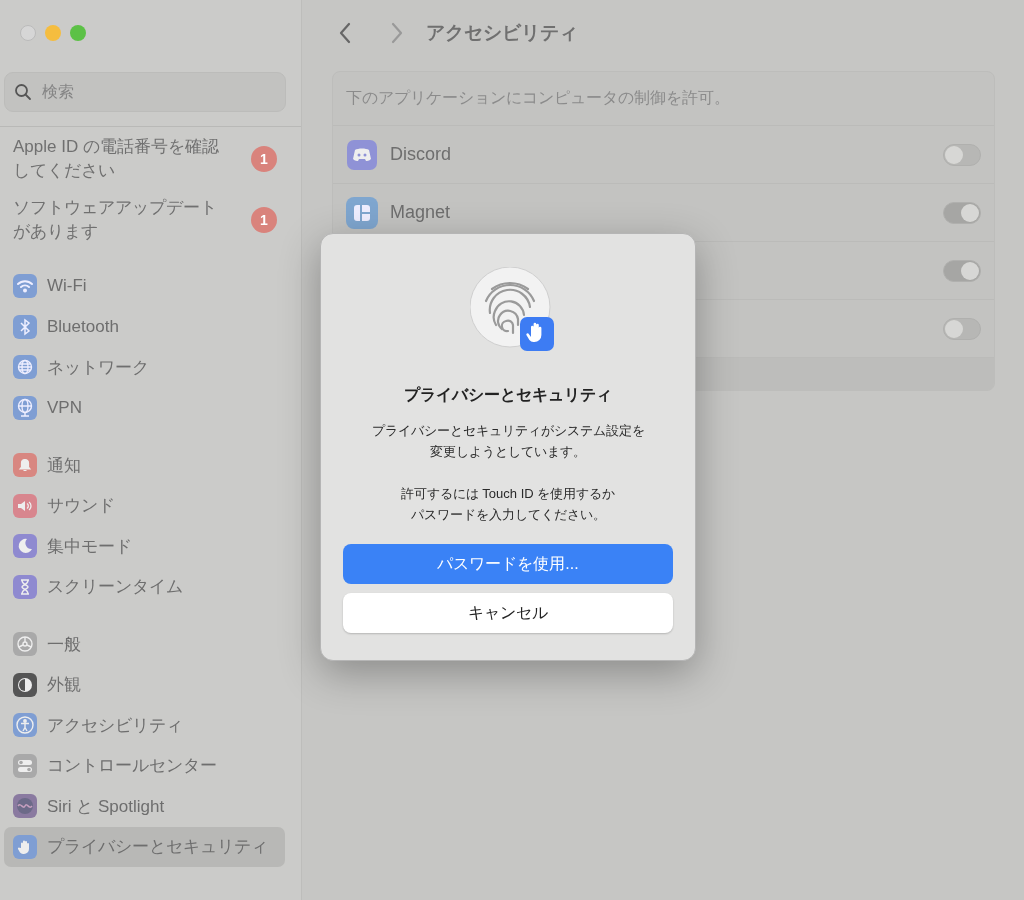  I want to click on sidebar-item: ネットワーク, so click(144, 367).